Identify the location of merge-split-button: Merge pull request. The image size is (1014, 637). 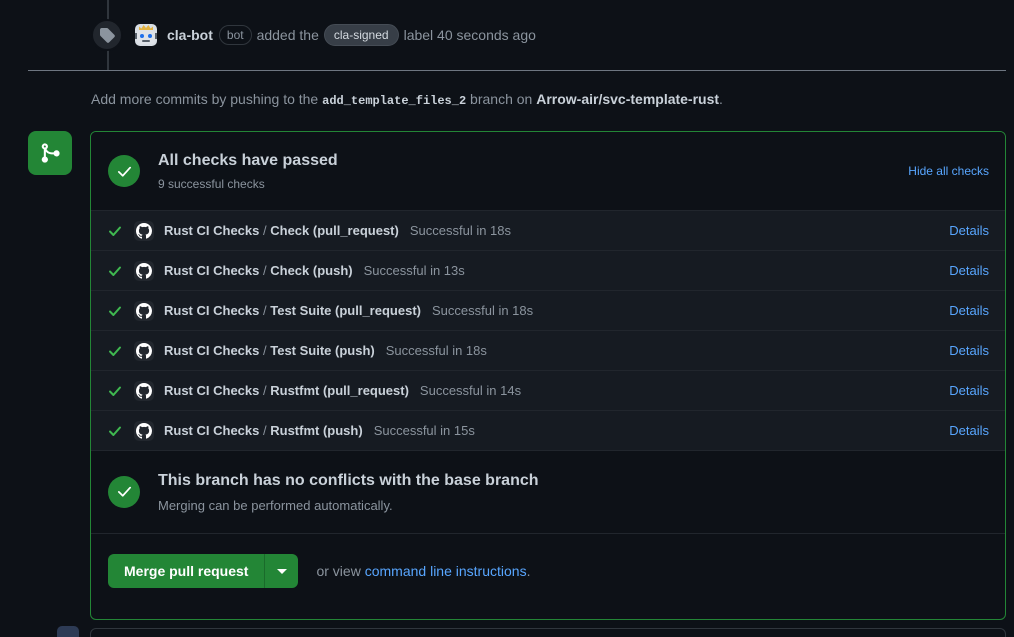
(203, 571).